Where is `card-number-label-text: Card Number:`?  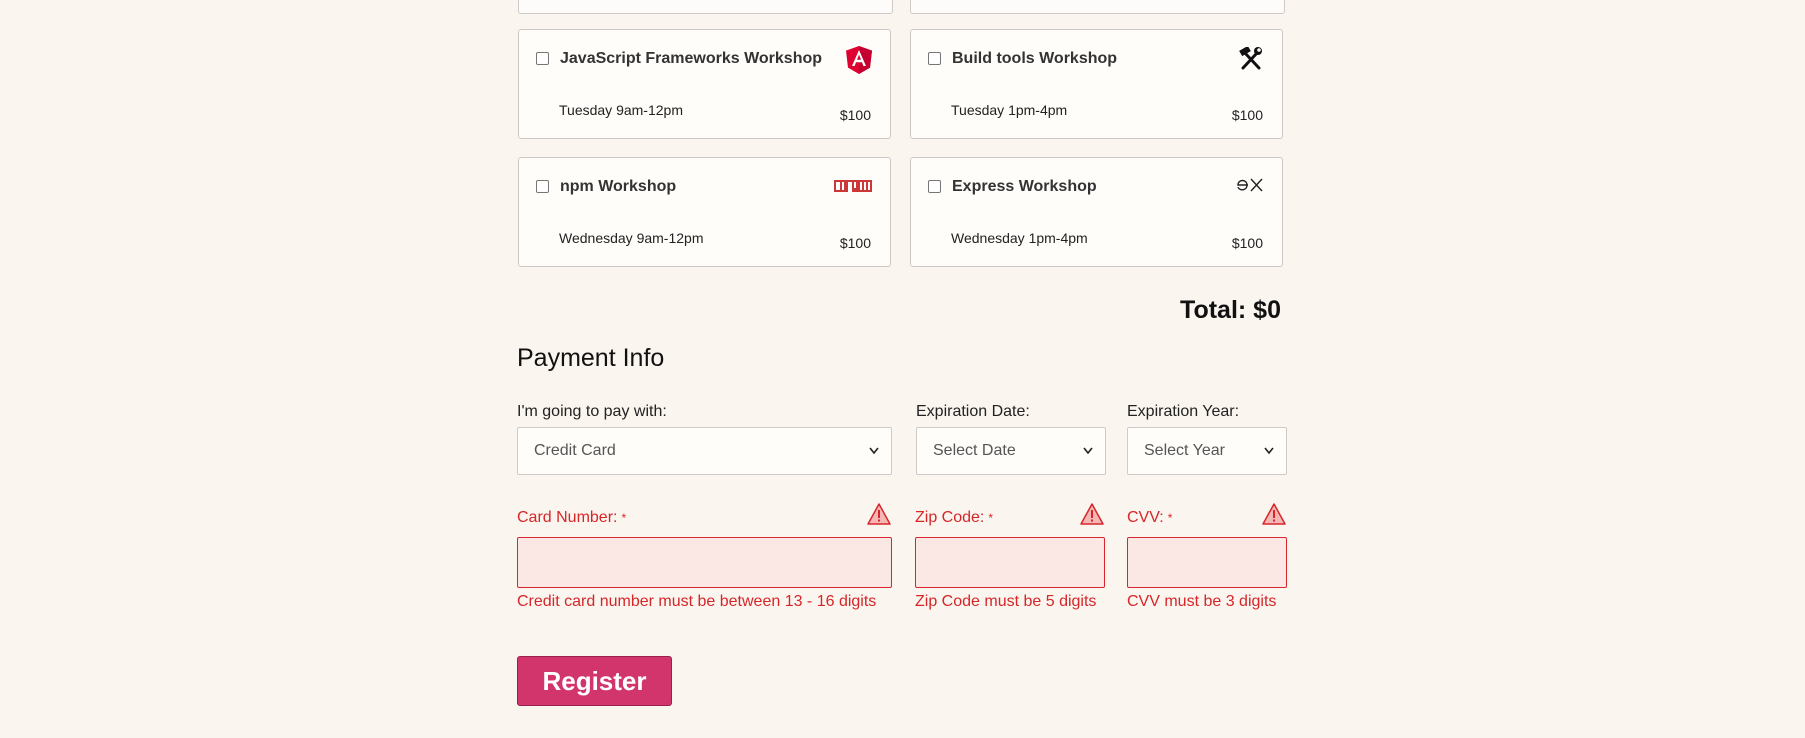 card-number-label-text: Card Number: is located at coordinates (567, 517).